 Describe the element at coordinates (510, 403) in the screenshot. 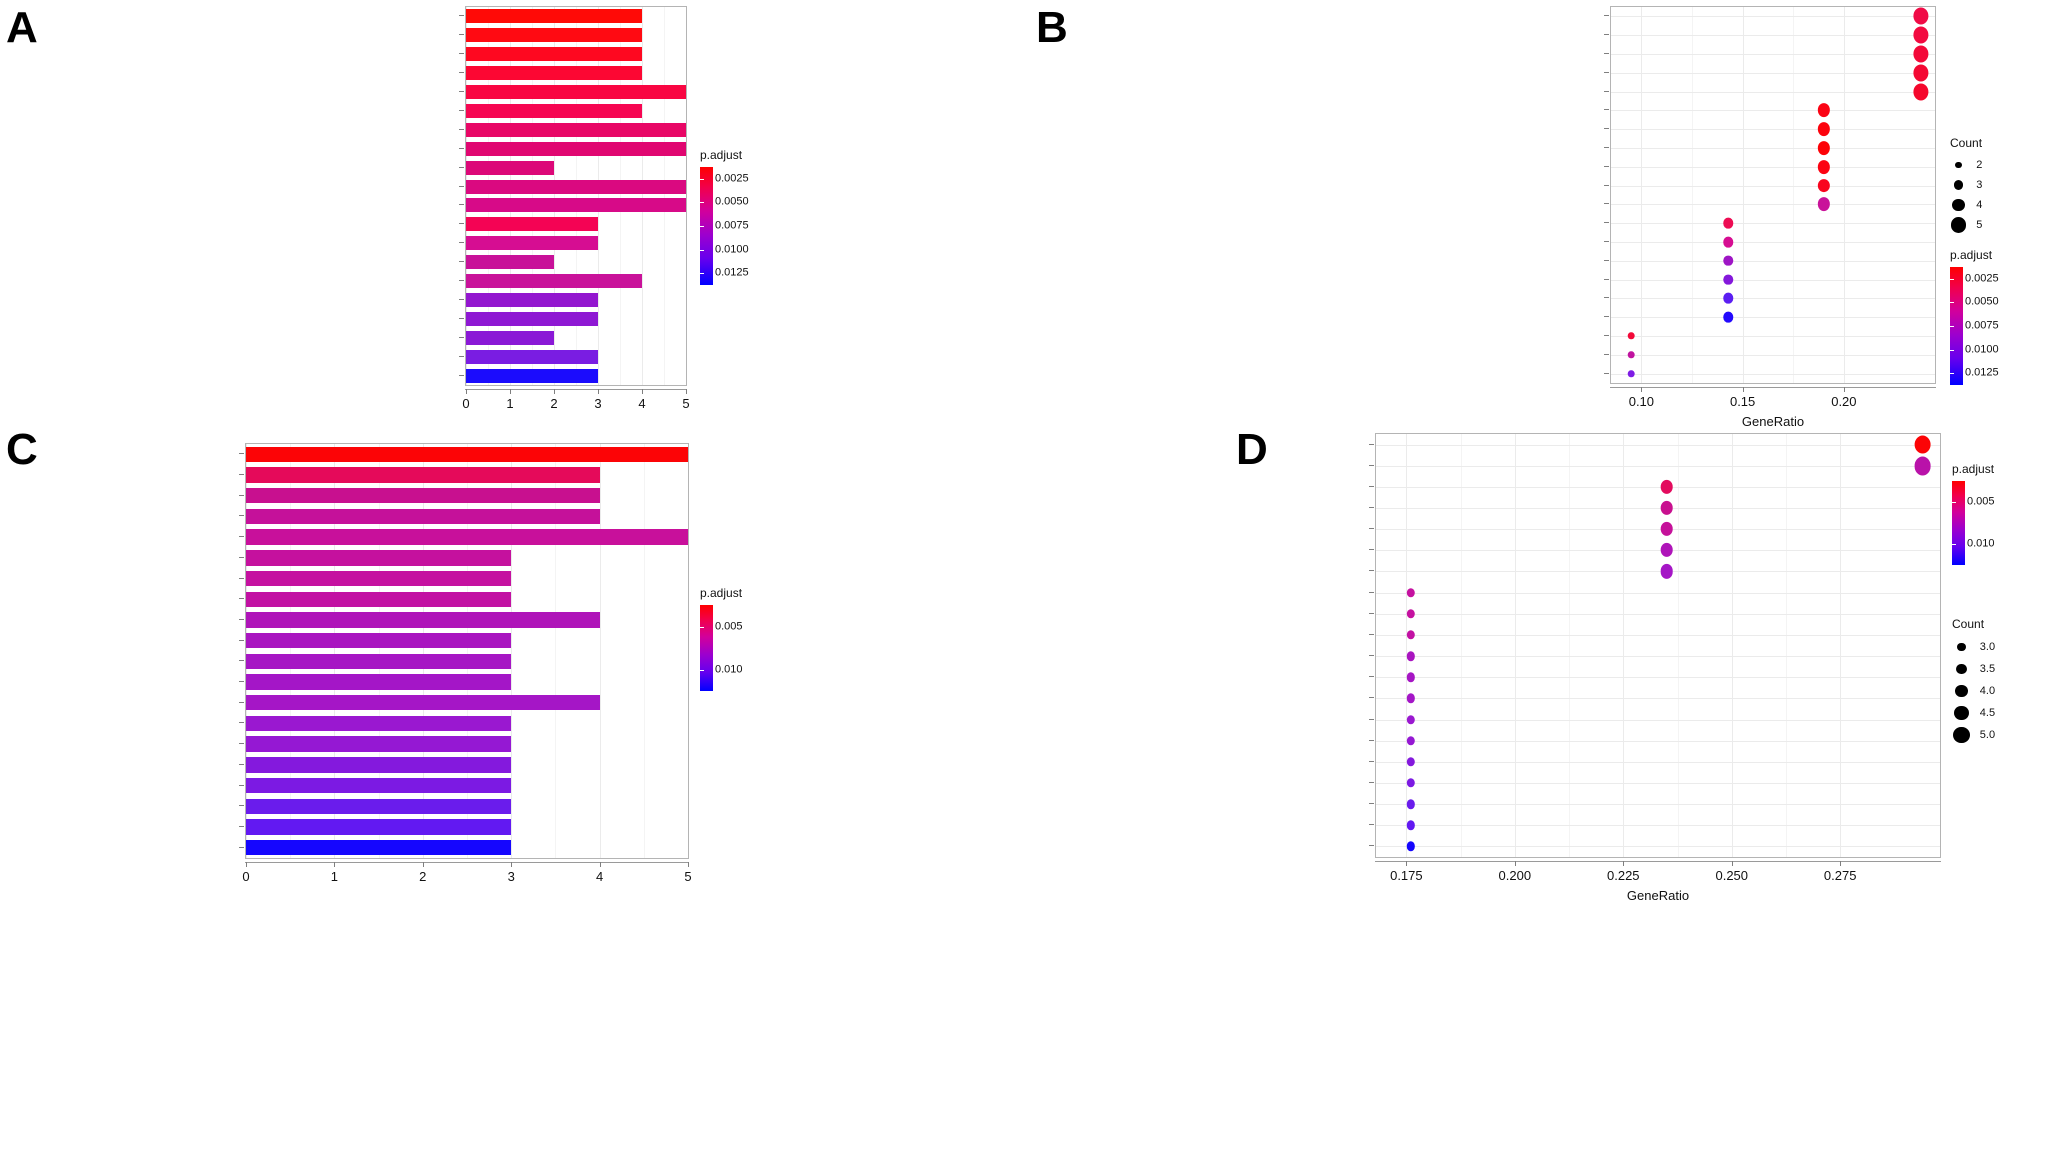

I see `panel-a-x-tick-label: 1` at that location.